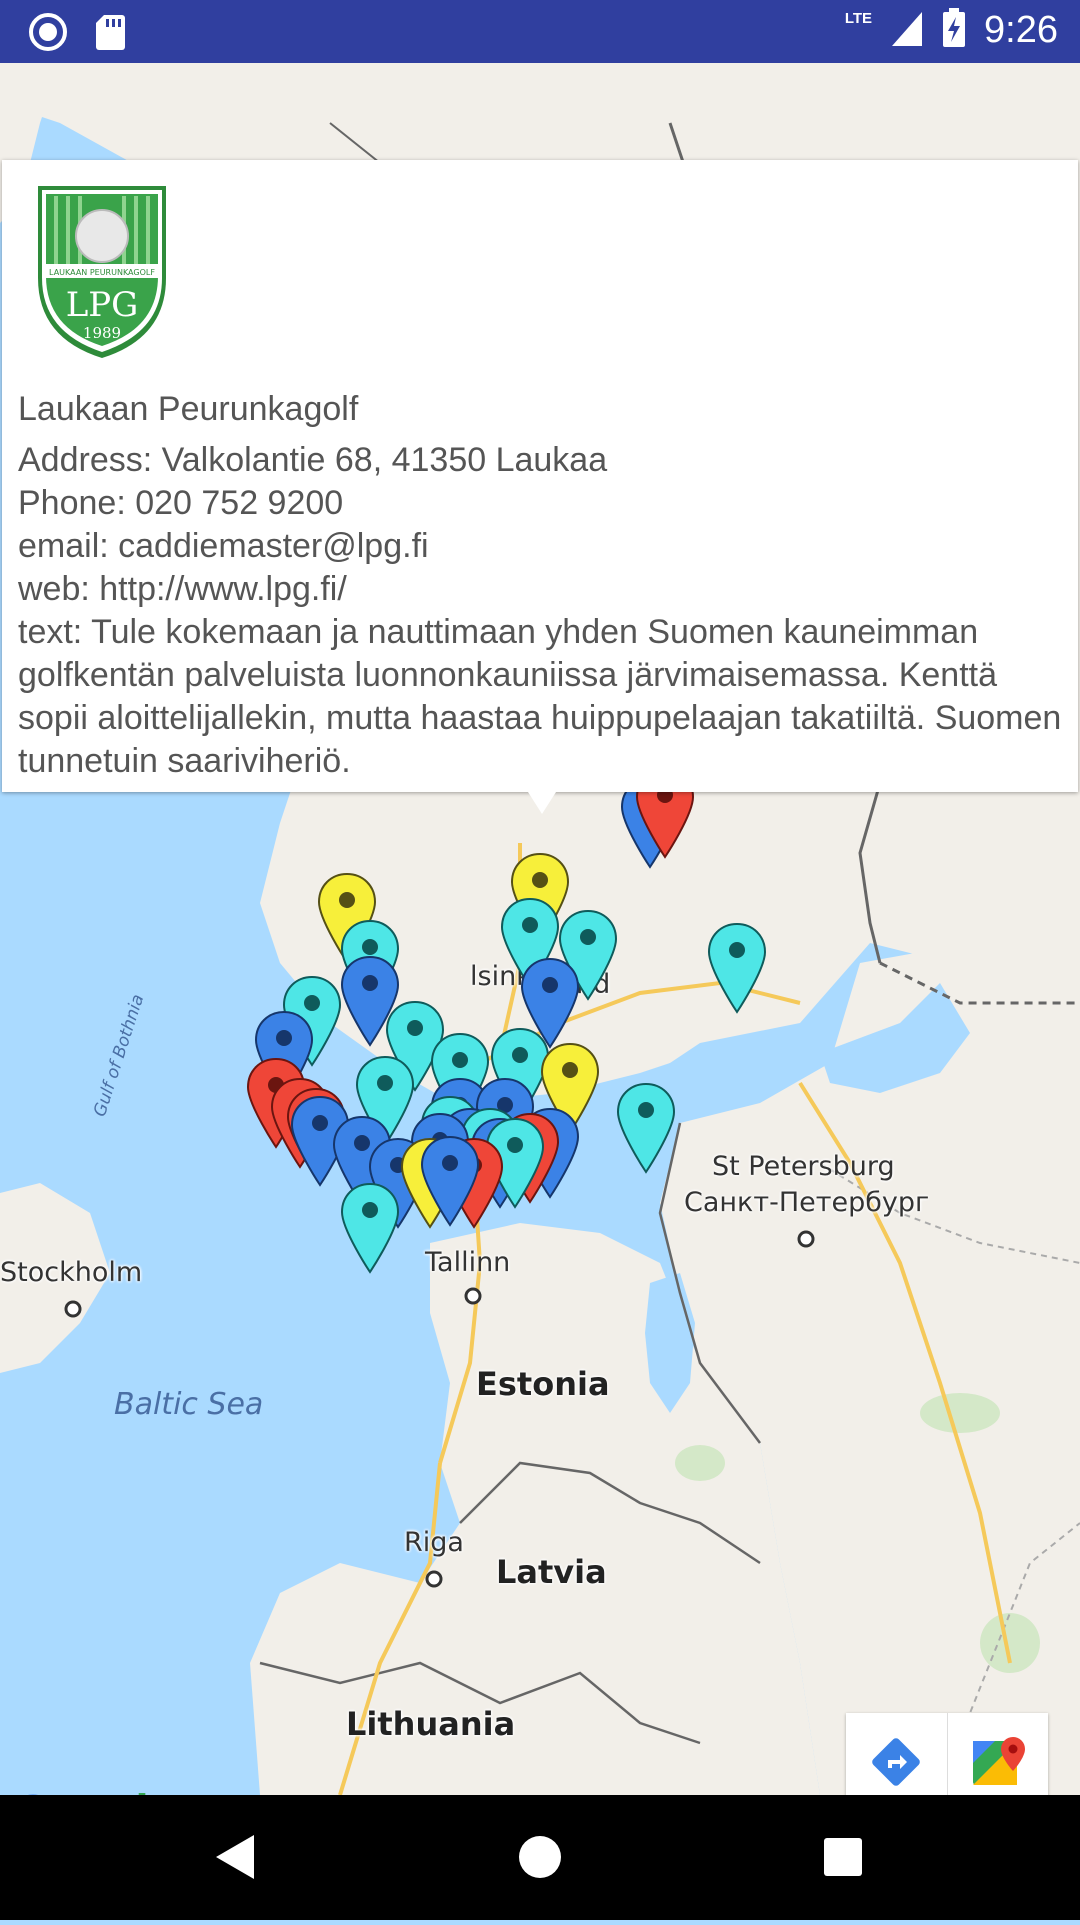 Image resolution: width=1080 pixels, height=1925 pixels. I want to click on place-phone: Phone: 020 752 9200, so click(181, 503).